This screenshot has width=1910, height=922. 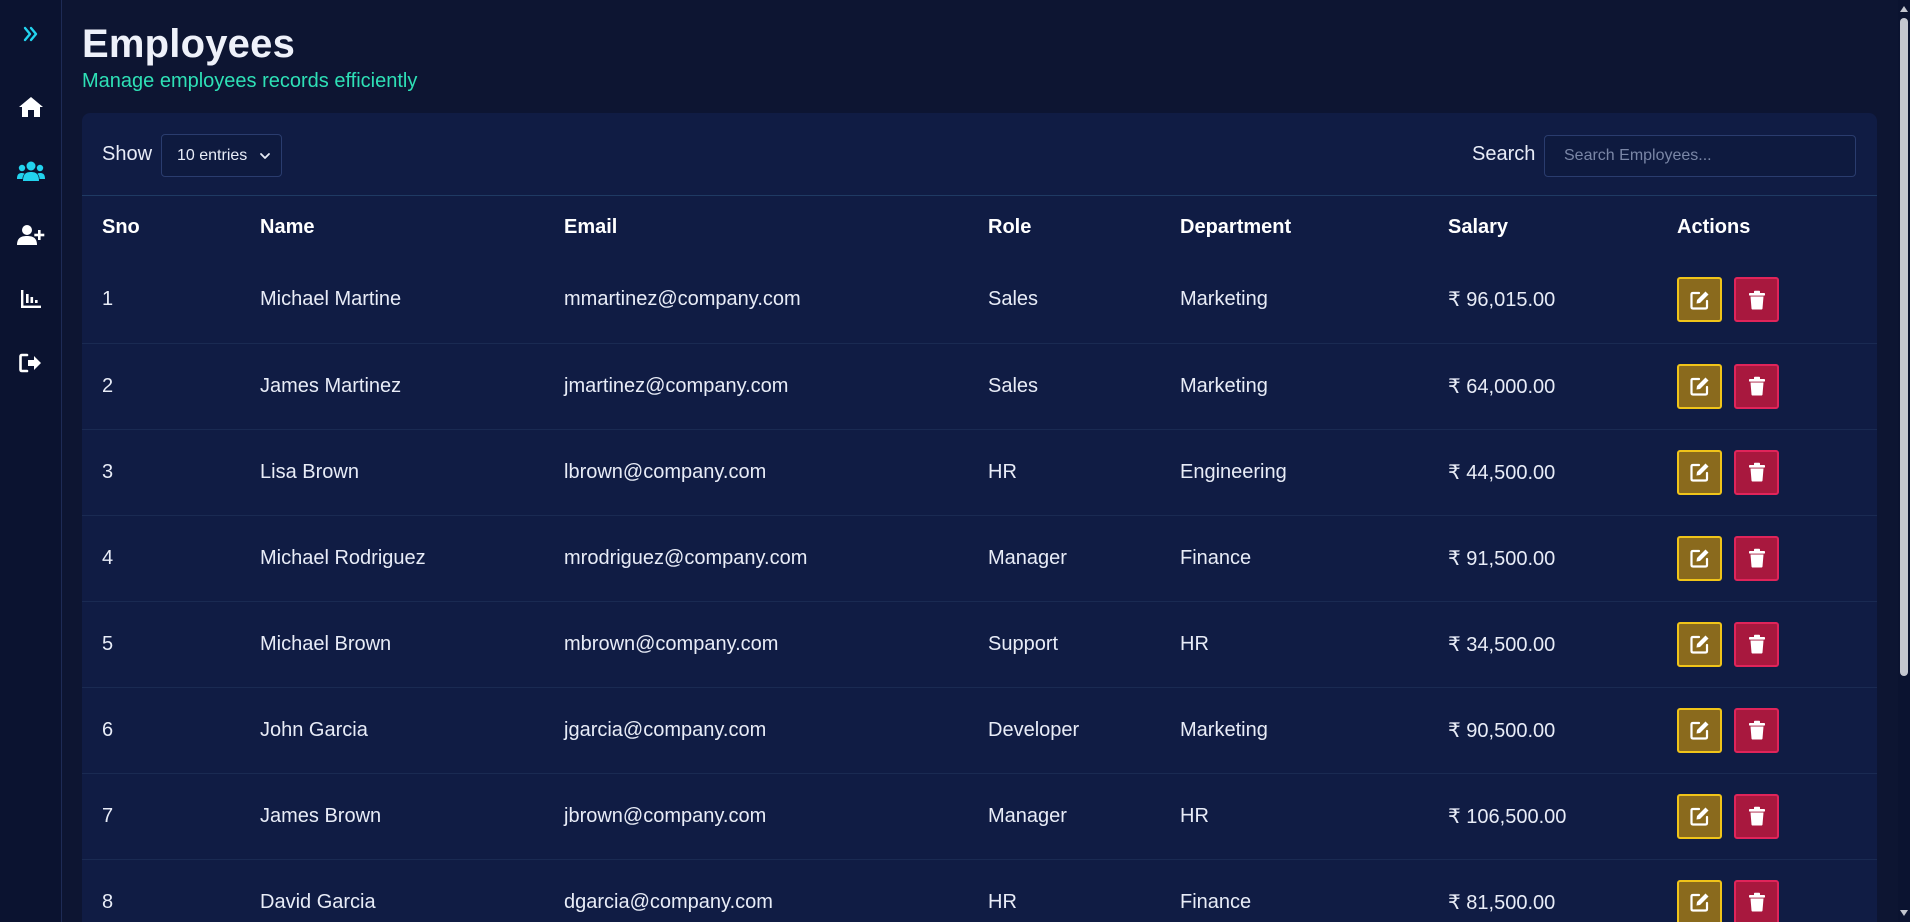 I want to click on cell-sno: 1, so click(x=108, y=299).